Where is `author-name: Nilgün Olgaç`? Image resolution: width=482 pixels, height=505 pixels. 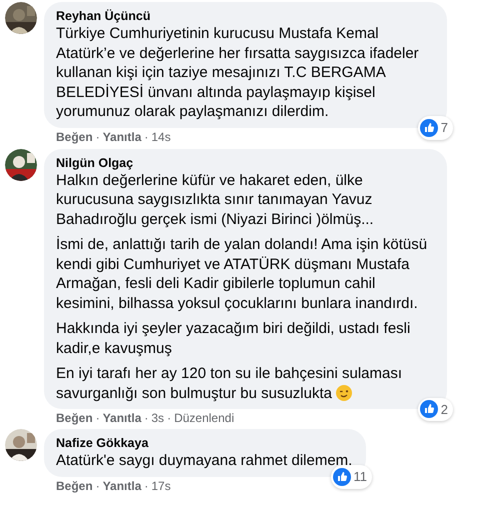
author-name: Nilgün Olgaç is located at coordinates (245, 162).